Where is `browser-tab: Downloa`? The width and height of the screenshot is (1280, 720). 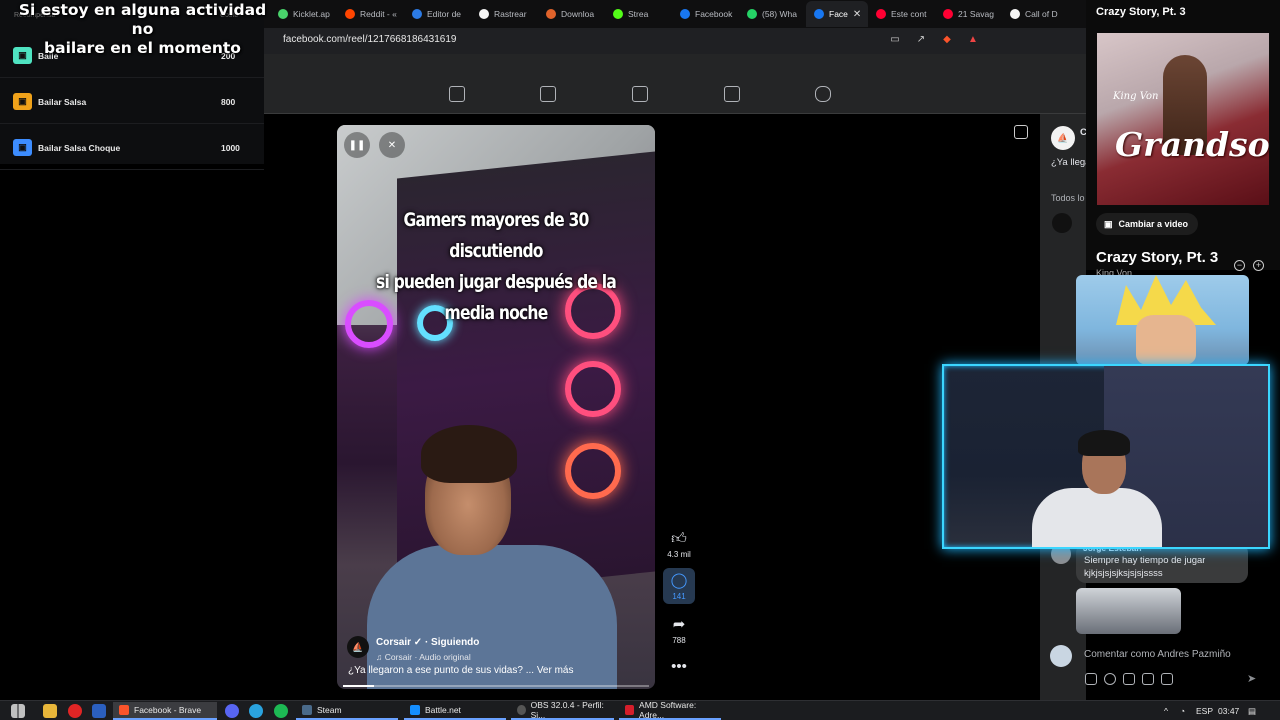 browser-tab: Downloa is located at coordinates (571, 14).